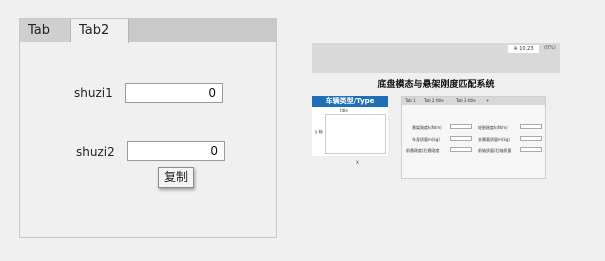  What do you see at coordinates (523, 49) in the screenshot?
I see `preview-header-badge: ※ 10.23` at bounding box center [523, 49].